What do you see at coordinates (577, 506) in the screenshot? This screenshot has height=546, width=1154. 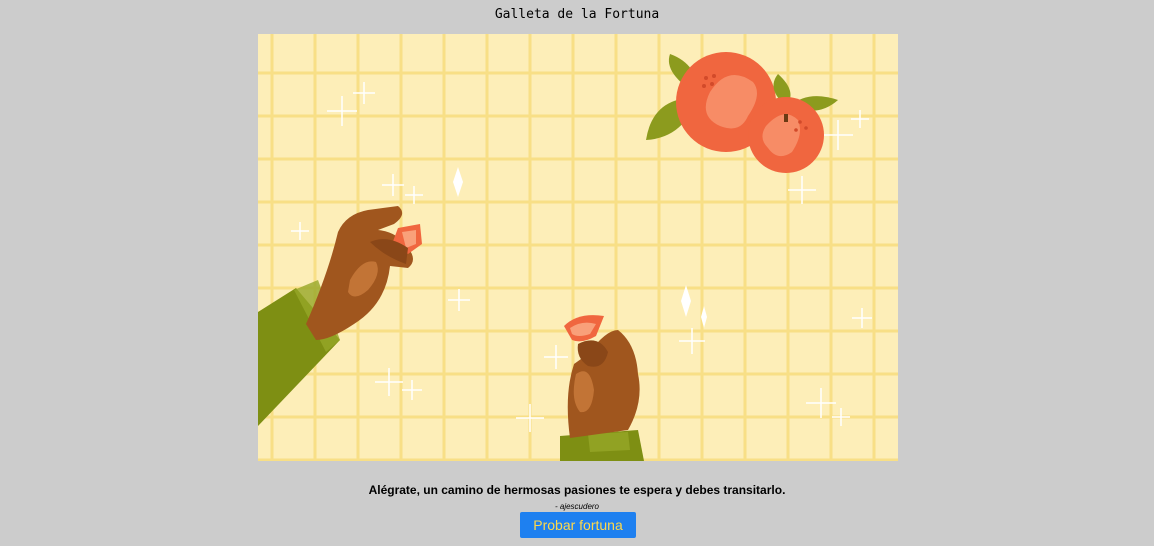 I see `fortune-author: - ajescudero` at bounding box center [577, 506].